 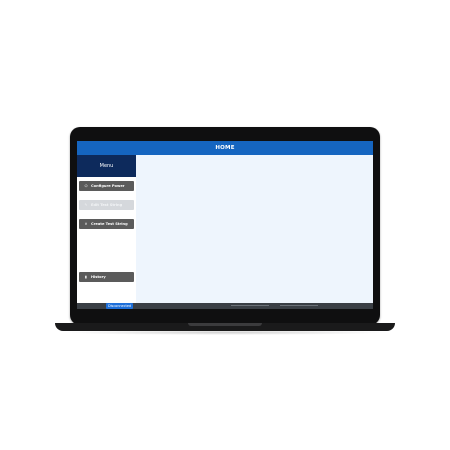 What do you see at coordinates (109, 224) in the screenshot?
I see `create-test-string-label: Create Test String` at bounding box center [109, 224].